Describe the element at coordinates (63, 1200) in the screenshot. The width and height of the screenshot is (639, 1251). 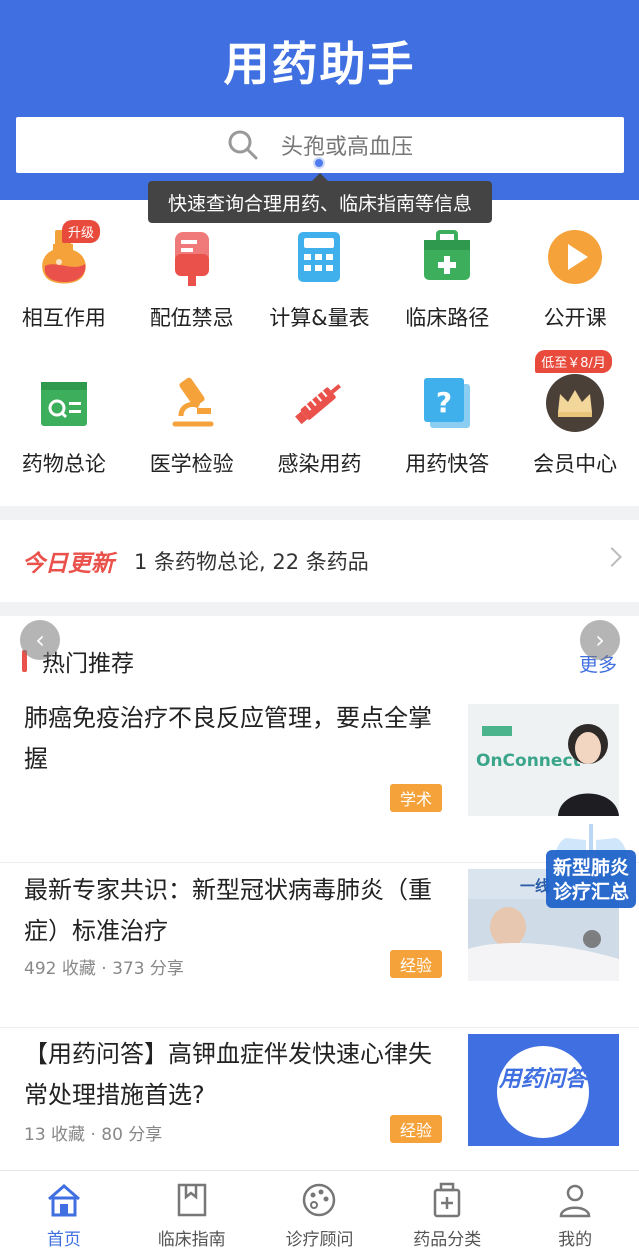
I see `home-icon` at that location.